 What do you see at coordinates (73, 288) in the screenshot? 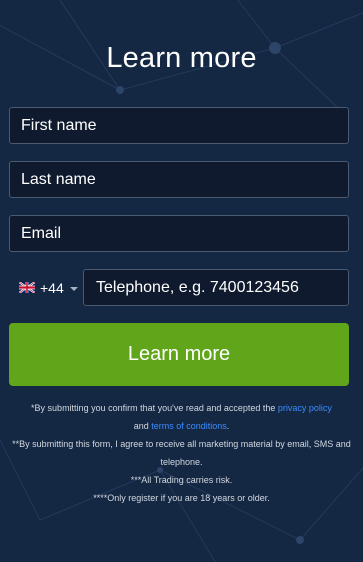
I see `chevron-down-icon` at bounding box center [73, 288].